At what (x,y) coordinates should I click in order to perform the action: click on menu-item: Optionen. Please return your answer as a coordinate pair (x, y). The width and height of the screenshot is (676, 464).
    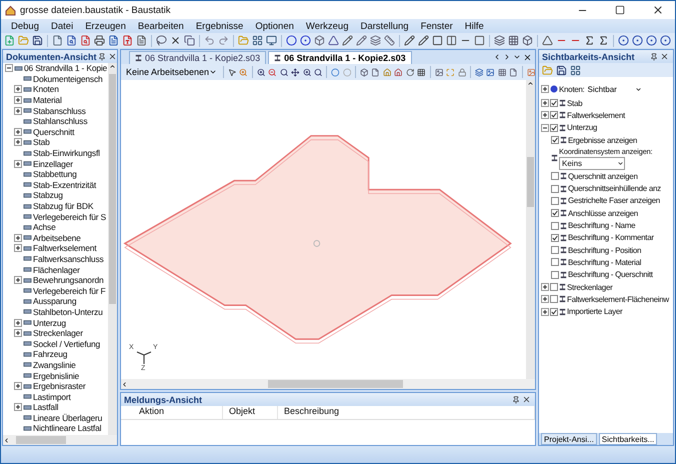
    Looking at the image, I should click on (274, 26).